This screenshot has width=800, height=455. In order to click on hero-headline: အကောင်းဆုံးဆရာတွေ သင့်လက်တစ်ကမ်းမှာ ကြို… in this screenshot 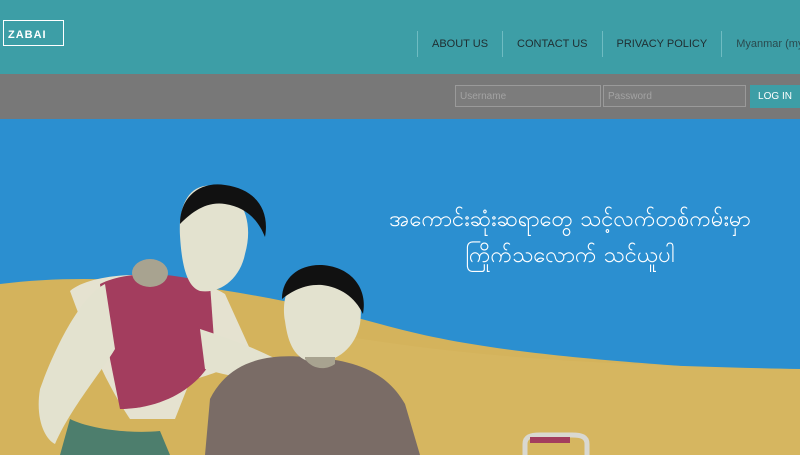, I will do `click(570, 238)`.